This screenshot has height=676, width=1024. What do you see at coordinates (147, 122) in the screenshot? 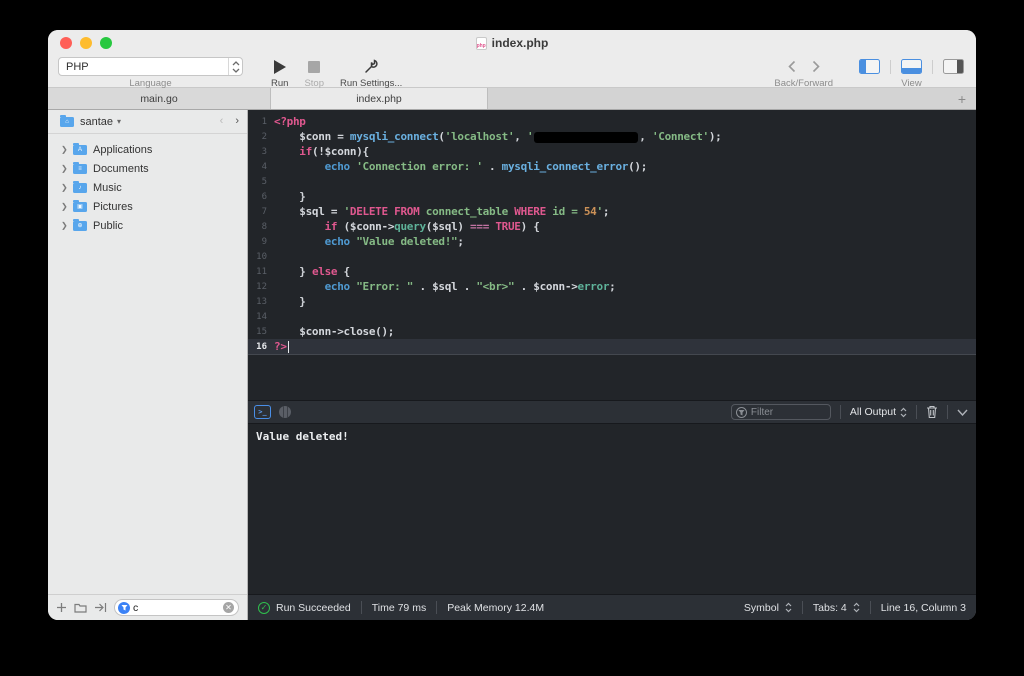
I see `sidebar-root-selector: ⌂ santae ▾ ‹ ›` at bounding box center [147, 122].